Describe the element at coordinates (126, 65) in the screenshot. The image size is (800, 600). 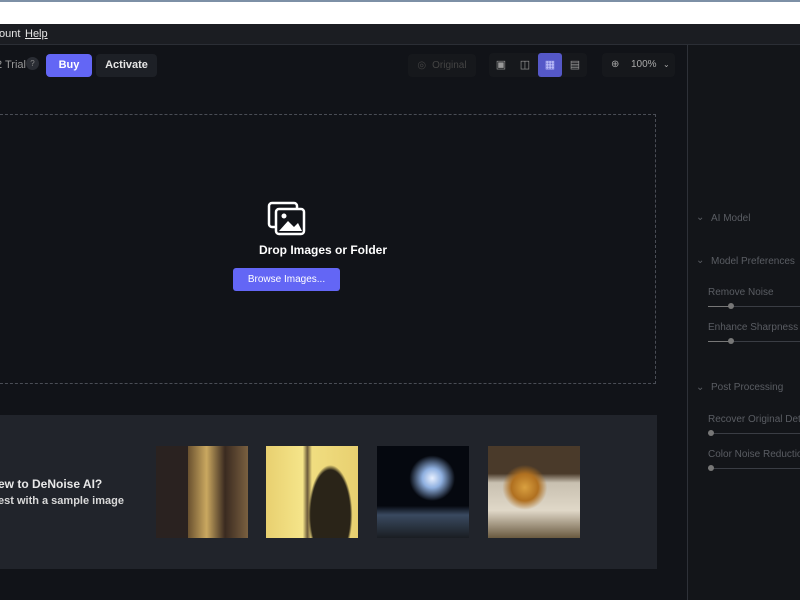
I see `activate-button: Activate` at that location.